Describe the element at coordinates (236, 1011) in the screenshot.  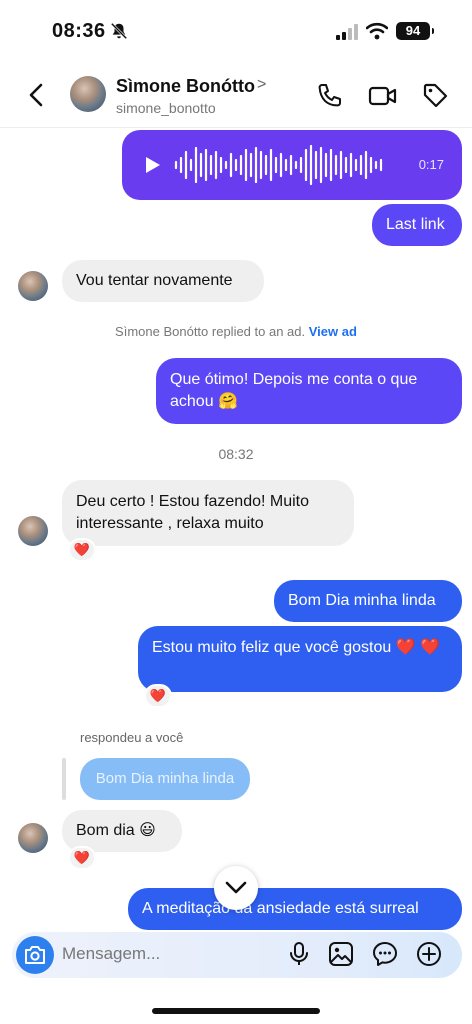
I see `home-indicator` at that location.